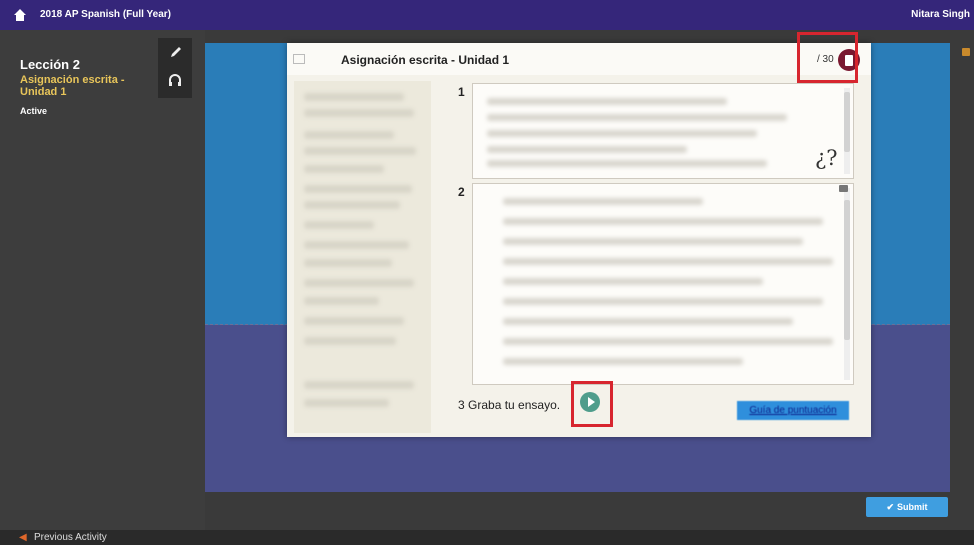 The height and width of the screenshot is (545, 974). I want to click on highlight-box-score, so click(827, 57).